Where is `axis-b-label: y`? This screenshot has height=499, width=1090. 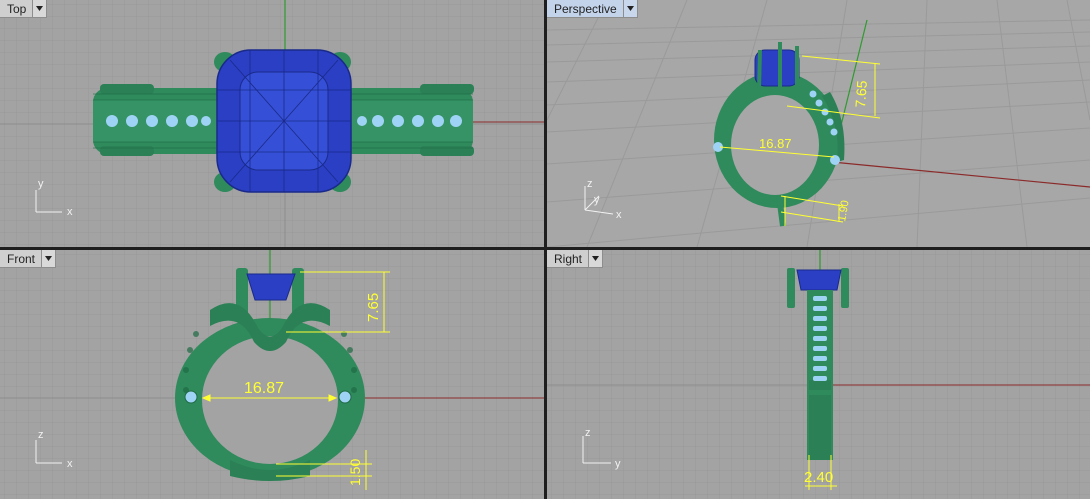
axis-b-label: y is located at coordinates (597, 200).